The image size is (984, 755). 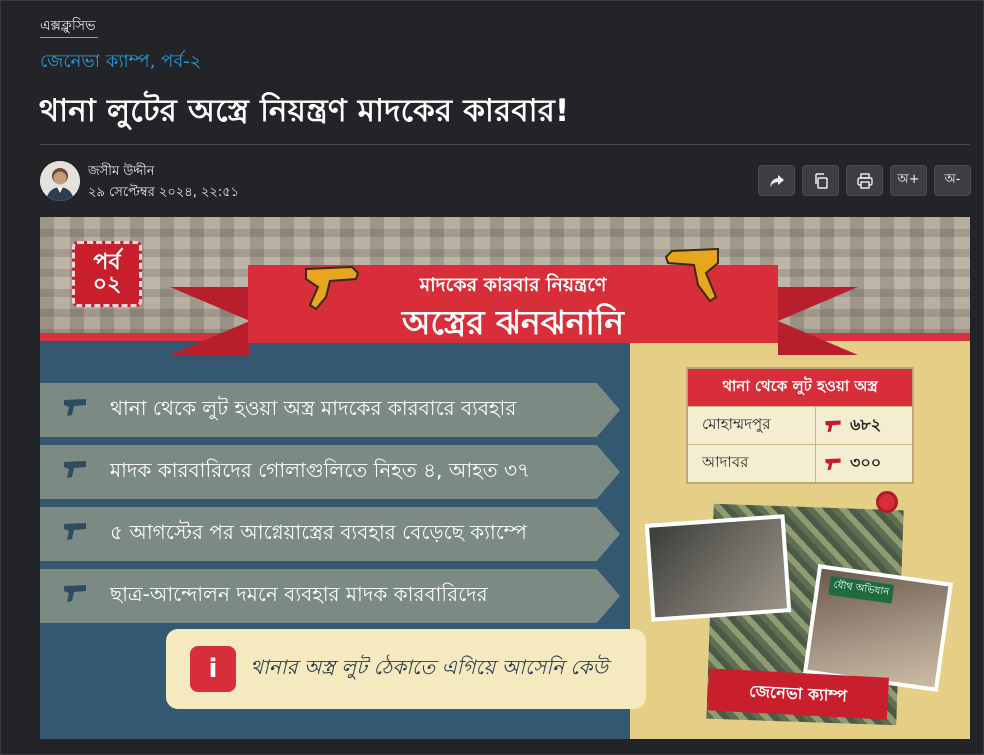 I want to click on share-icon, so click(x=776, y=180).